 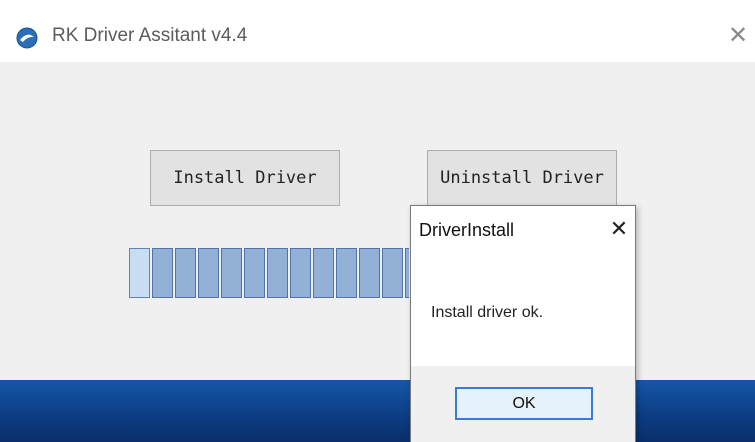 What do you see at coordinates (738, 35) in the screenshot?
I see `close-icon: ✕` at bounding box center [738, 35].